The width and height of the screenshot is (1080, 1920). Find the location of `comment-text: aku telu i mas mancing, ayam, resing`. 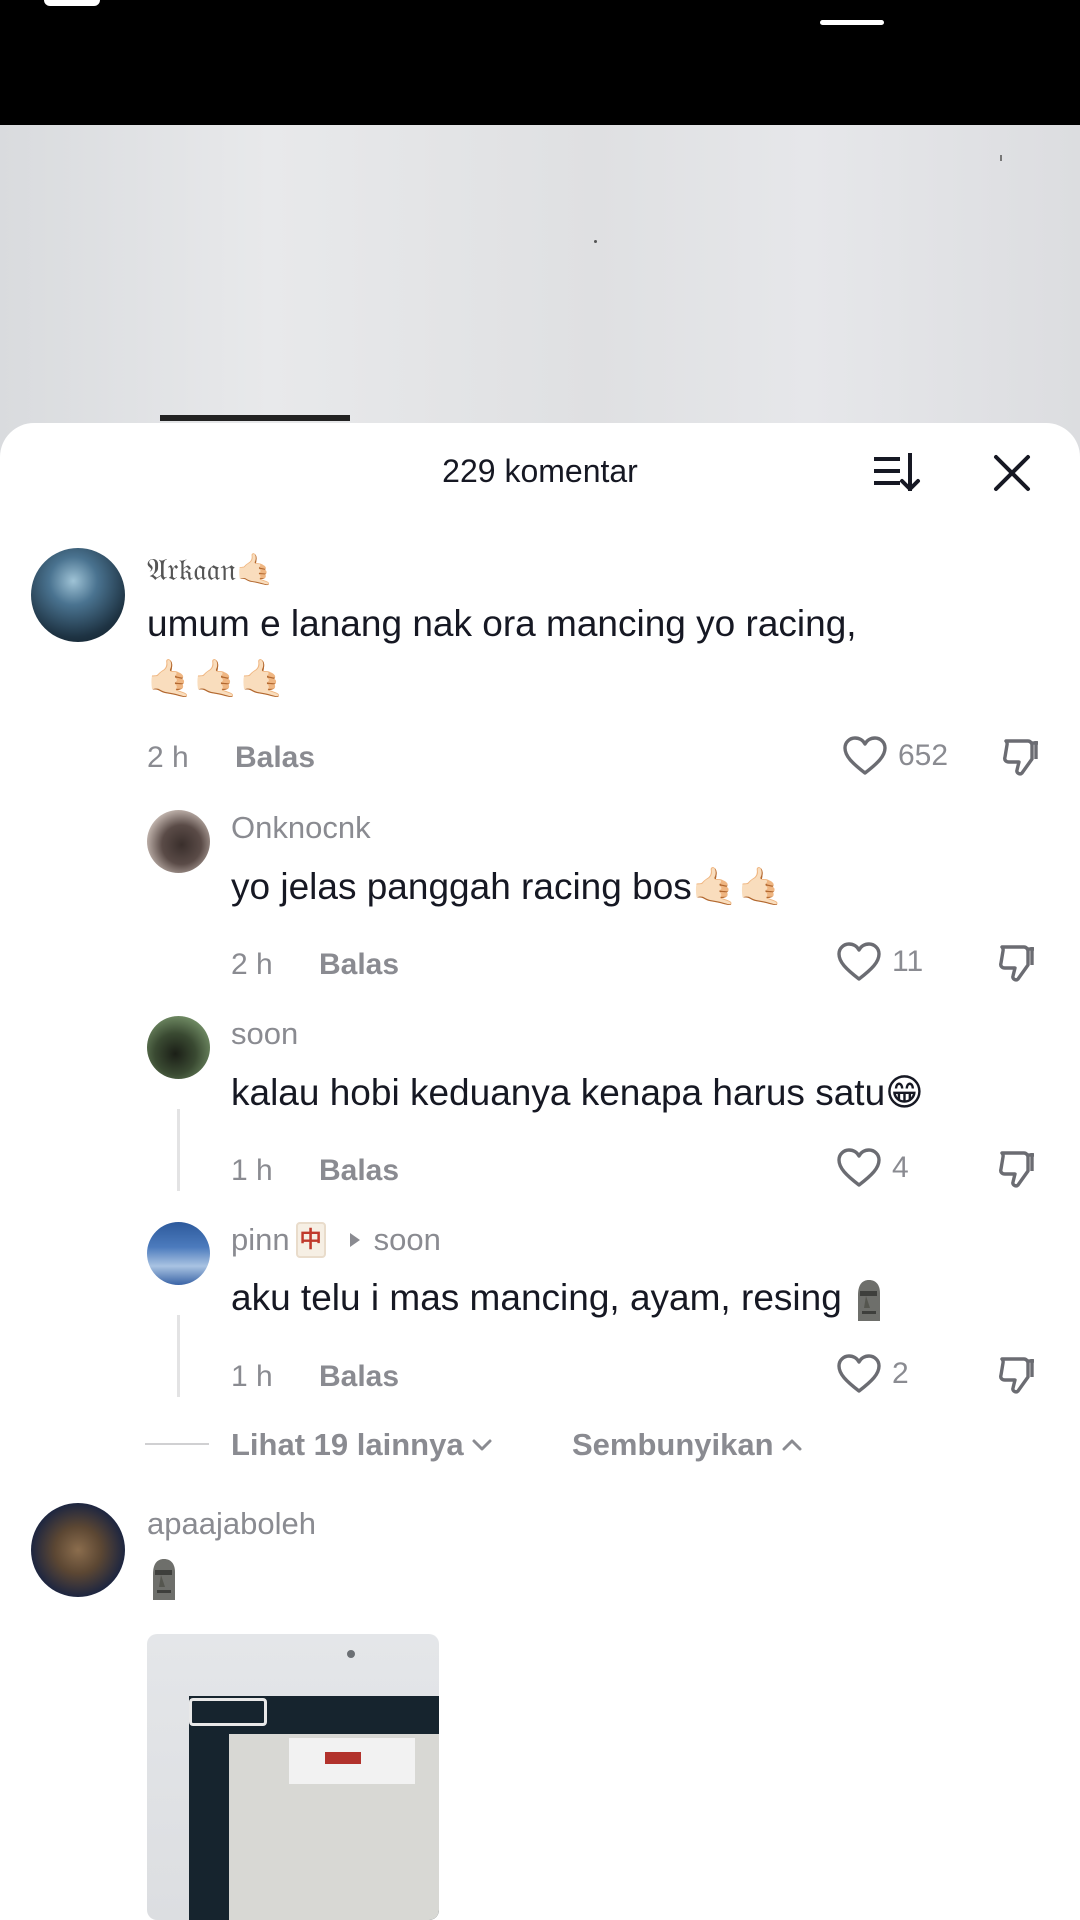

comment-text: aku telu i mas mancing, ayam, resing is located at coordinates (557, 1300).